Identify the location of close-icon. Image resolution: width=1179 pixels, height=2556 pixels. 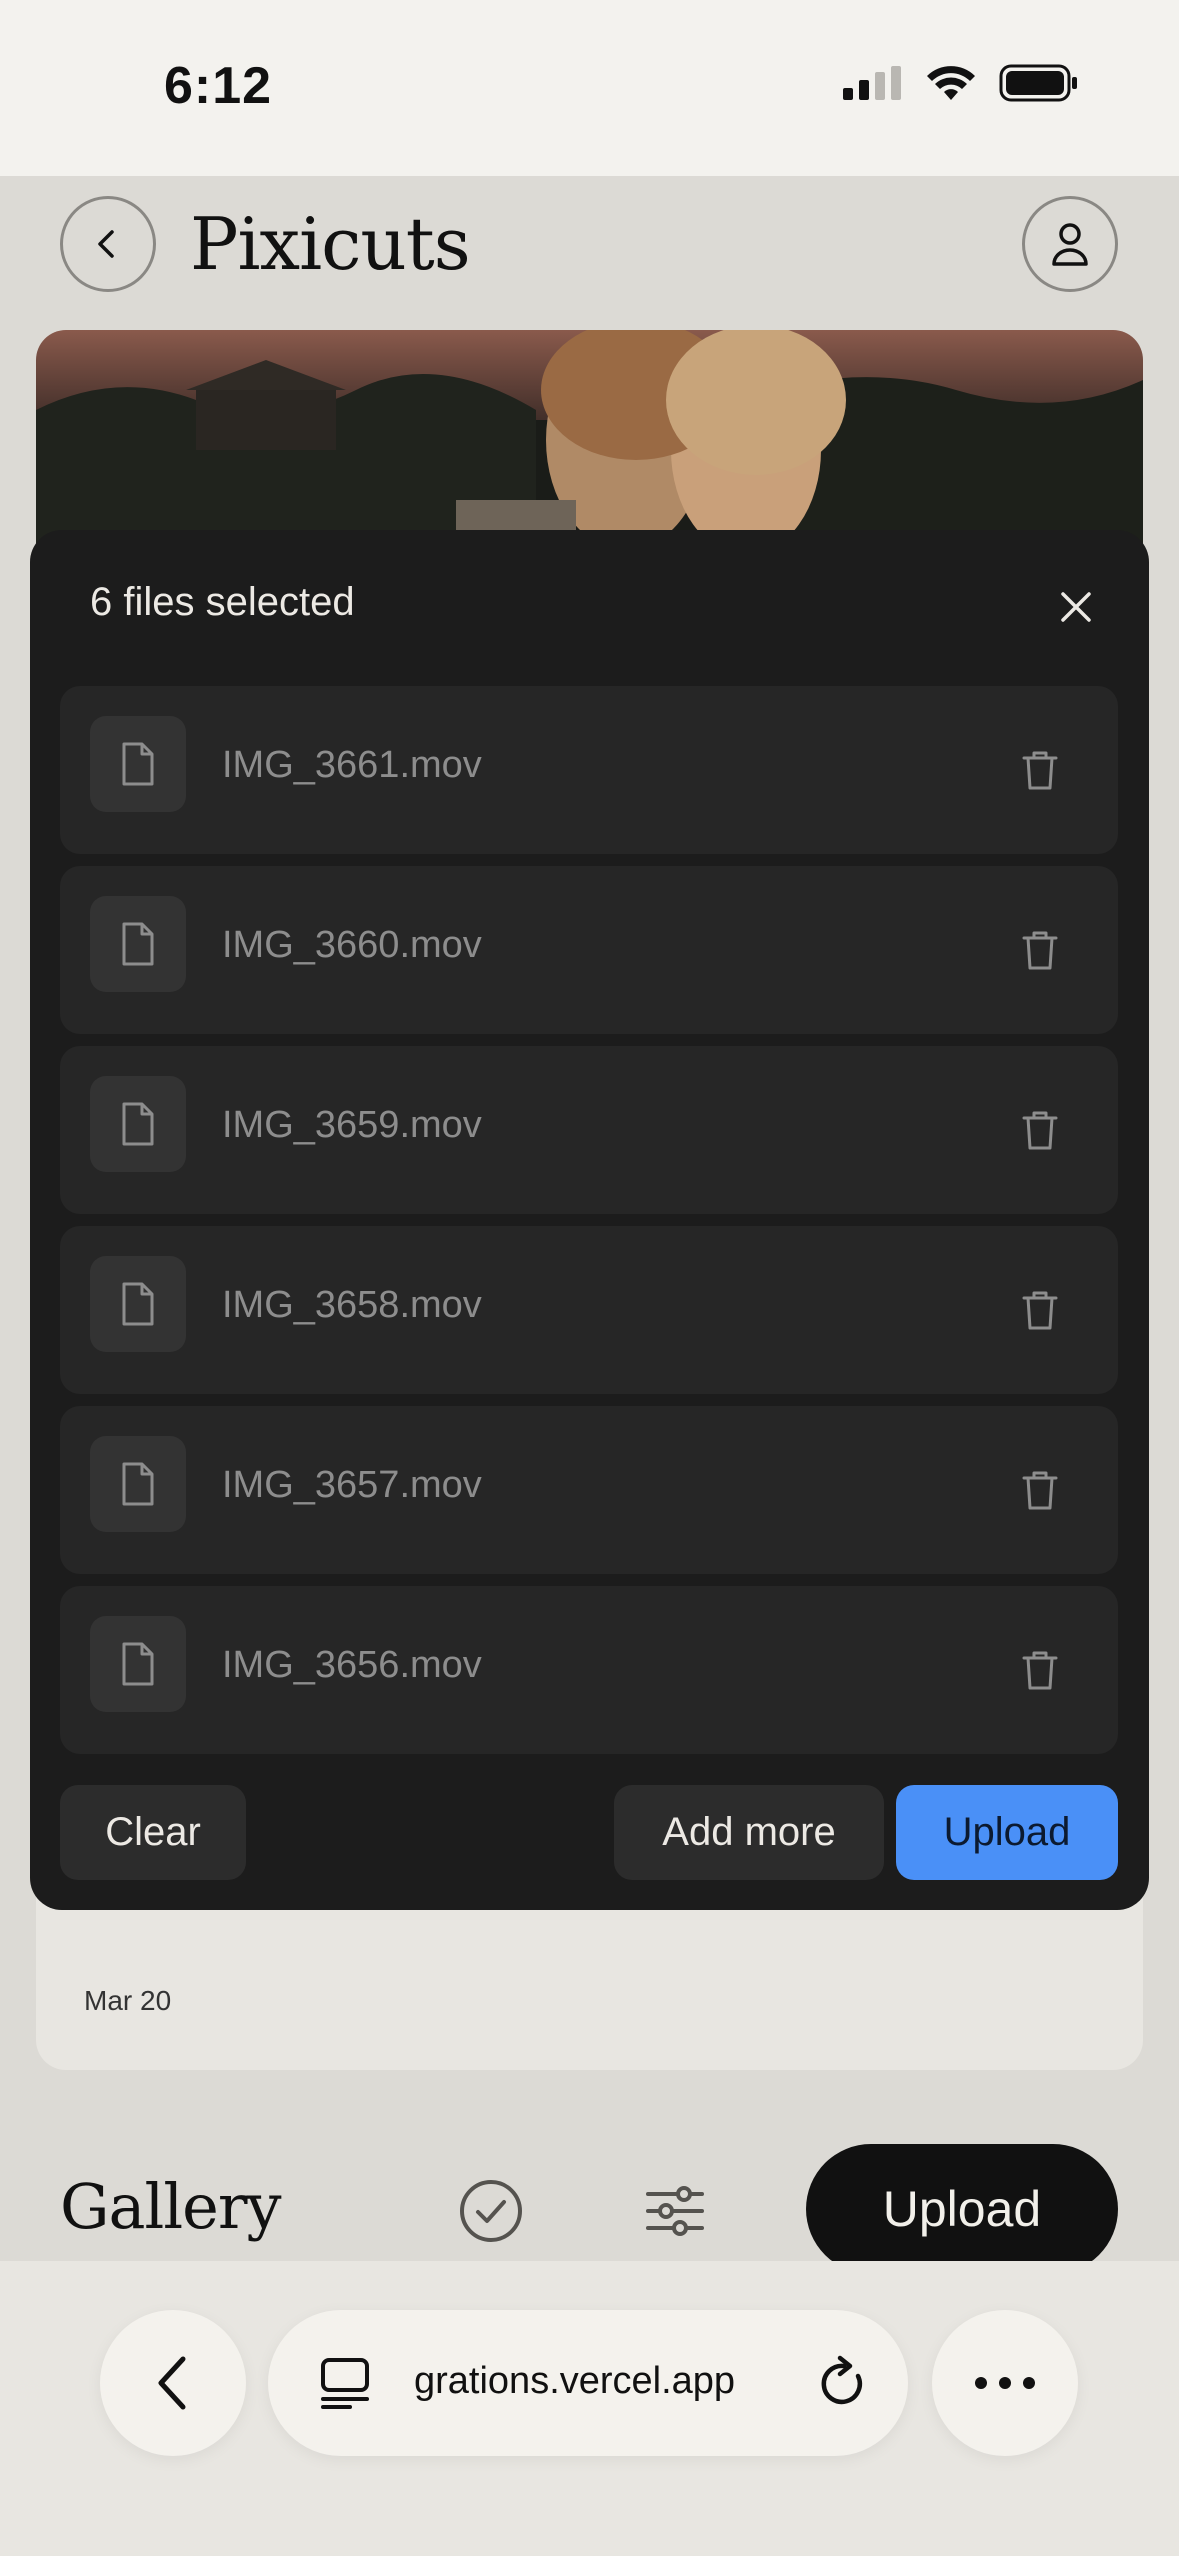
(1076, 607).